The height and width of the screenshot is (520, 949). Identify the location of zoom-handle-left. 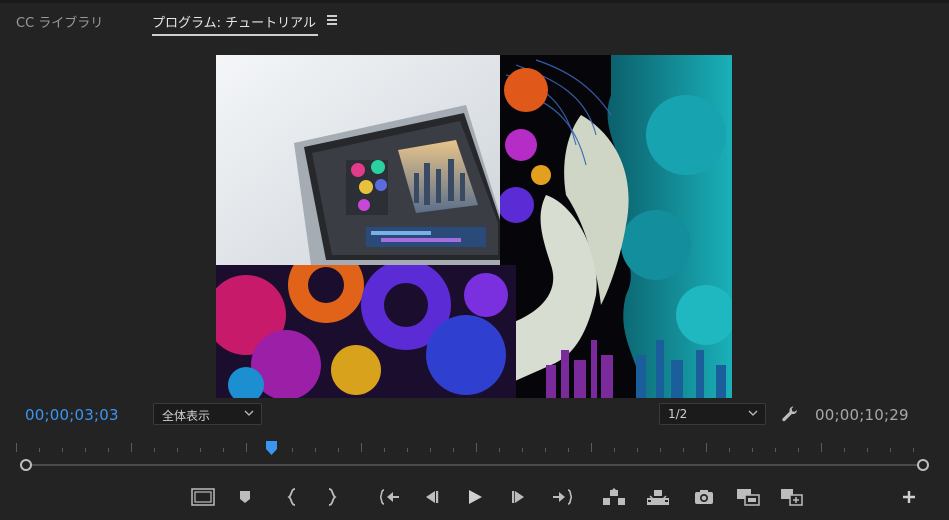
(26, 465).